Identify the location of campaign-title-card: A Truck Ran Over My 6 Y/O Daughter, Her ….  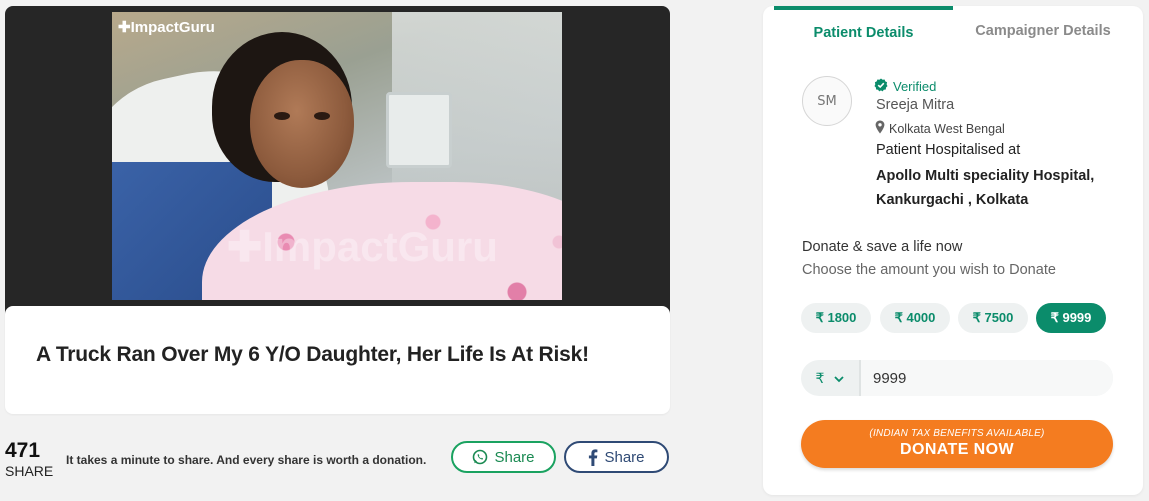
(337, 360).